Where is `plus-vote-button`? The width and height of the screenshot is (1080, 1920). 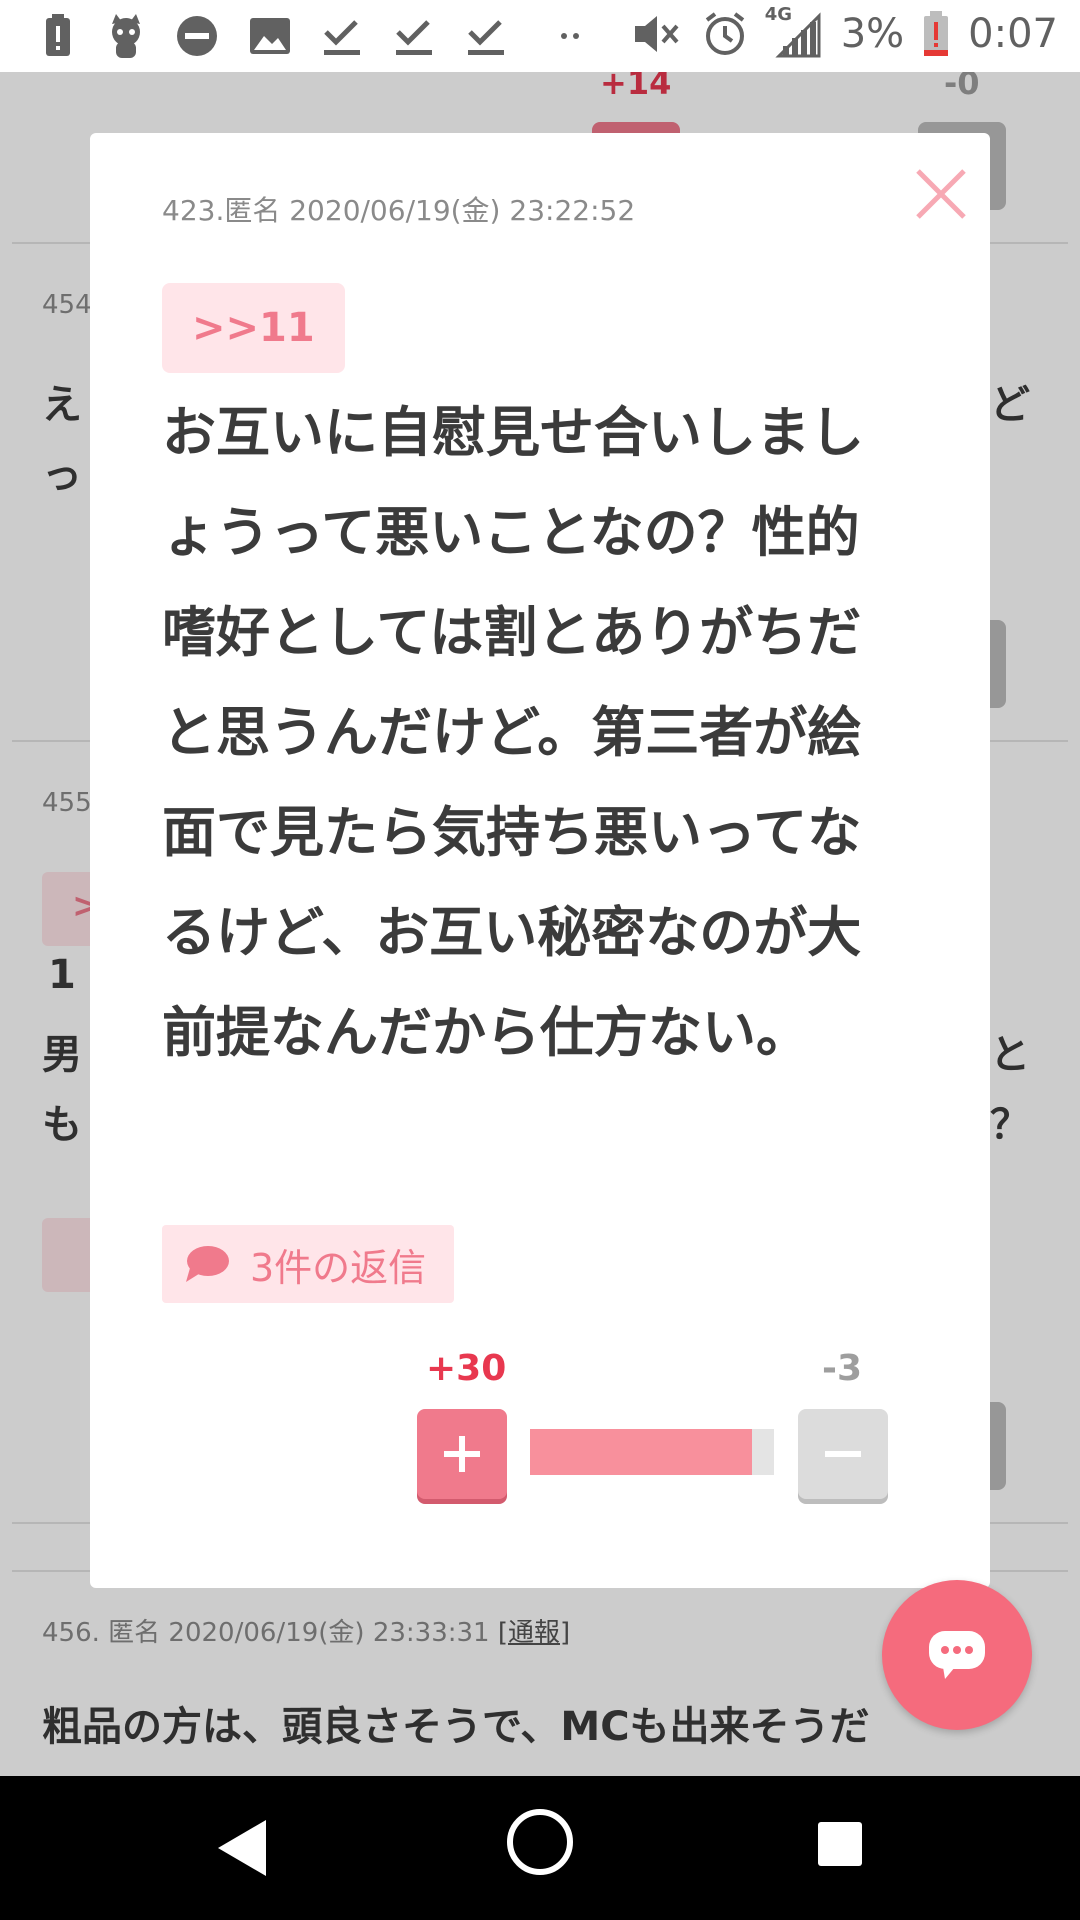 plus-vote-button is located at coordinates (462, 1454).